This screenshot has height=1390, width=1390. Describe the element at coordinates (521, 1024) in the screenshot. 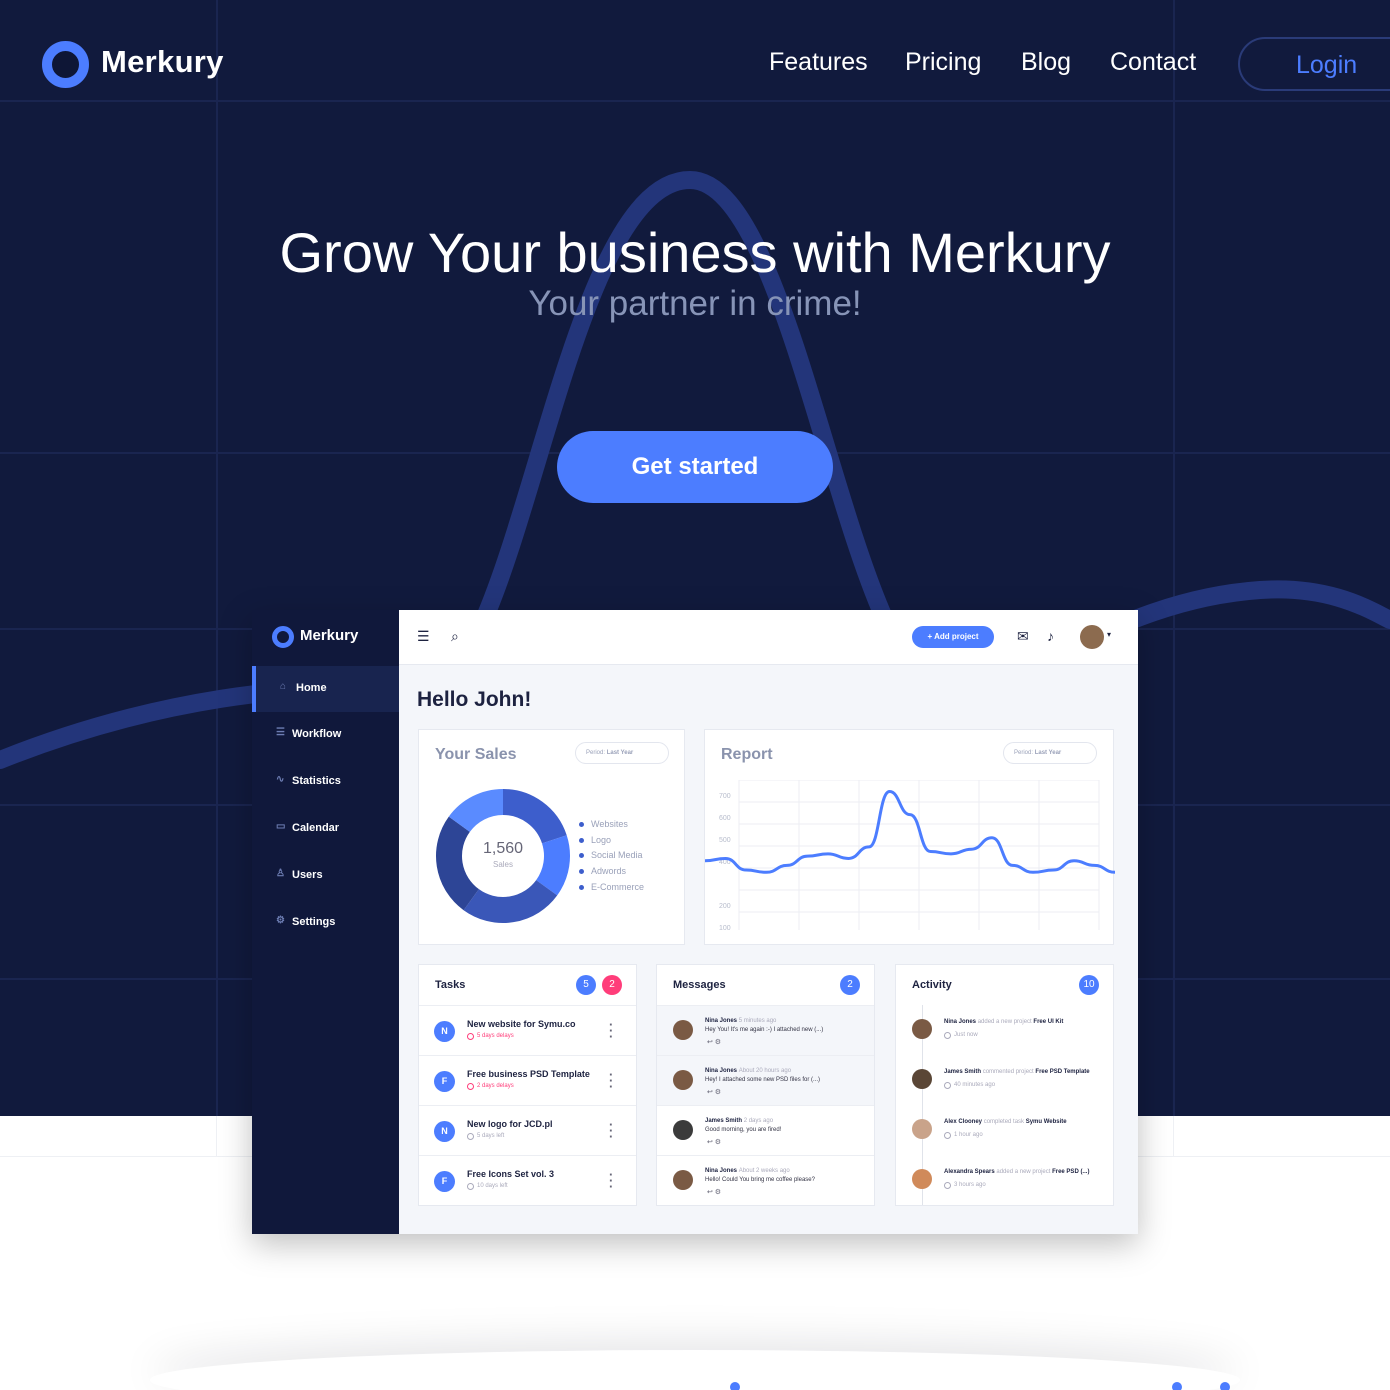

I see `task-title: New website for Symu.co` at that location.